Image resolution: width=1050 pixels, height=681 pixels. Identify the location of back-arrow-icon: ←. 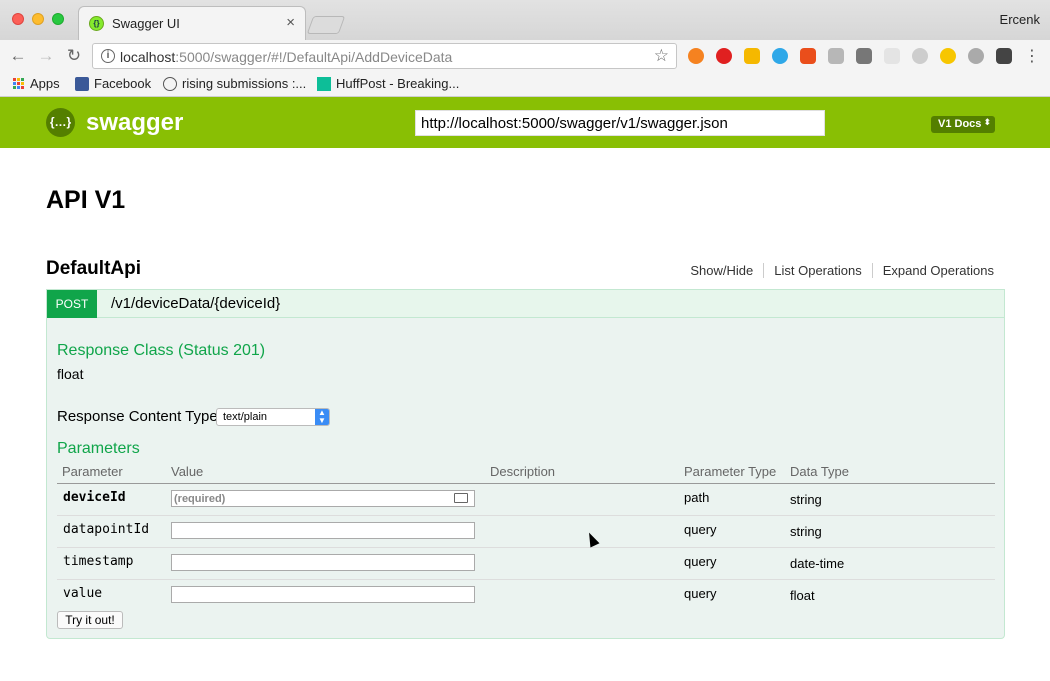
(18, 56).